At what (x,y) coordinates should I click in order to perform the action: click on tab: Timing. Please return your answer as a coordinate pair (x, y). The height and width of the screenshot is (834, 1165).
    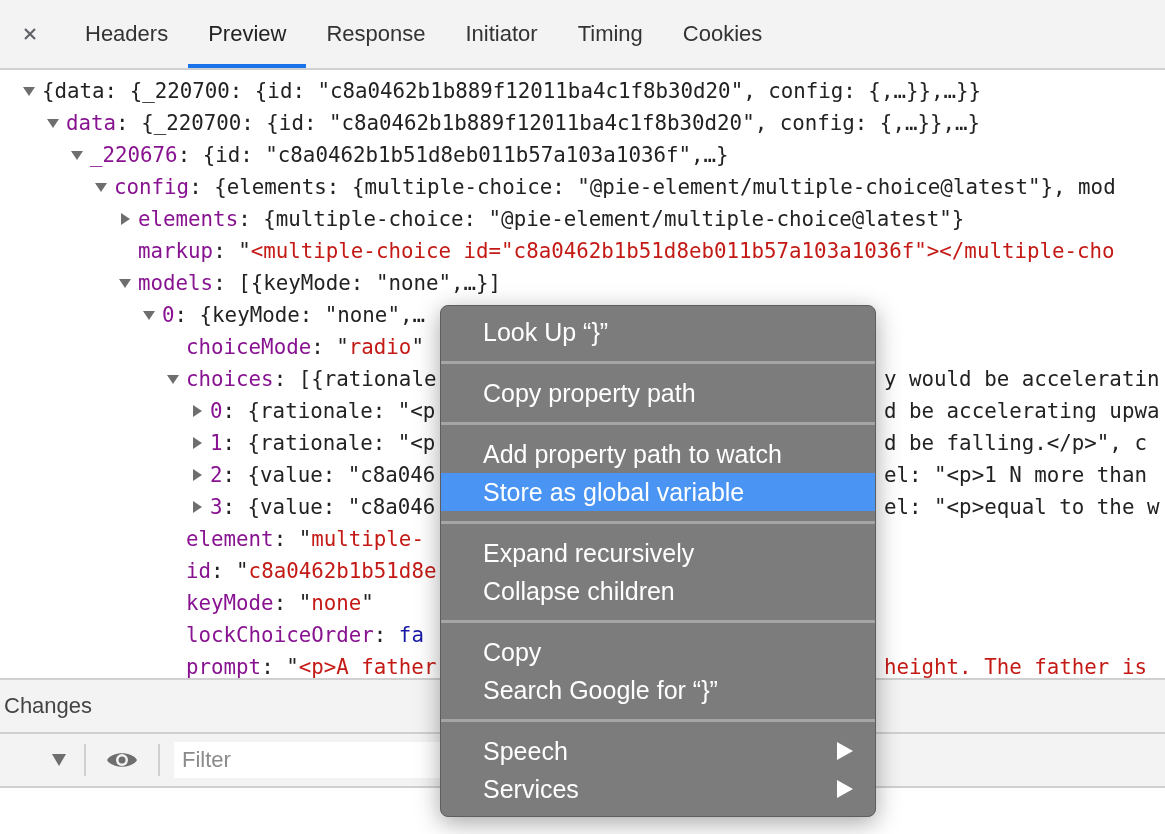
    Looking at the image, I should click on (610, 34).